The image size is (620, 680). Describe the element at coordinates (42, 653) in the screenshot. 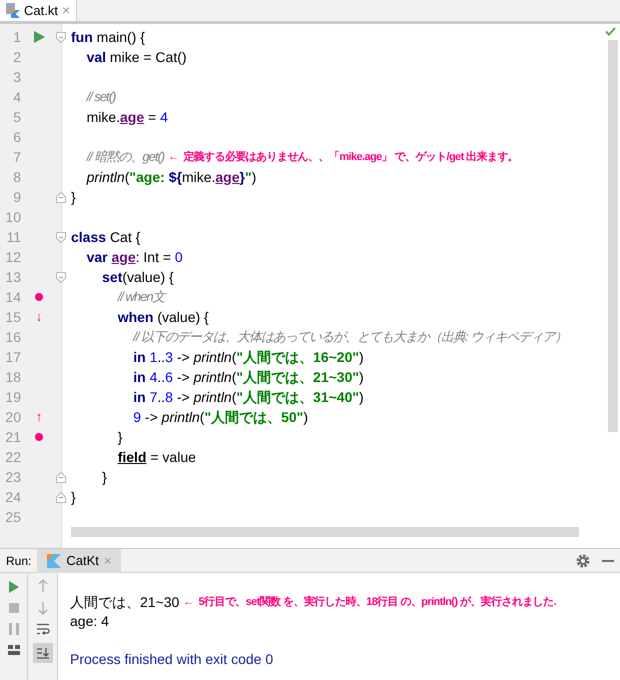

I see `scroll-to-end-button` at that location.